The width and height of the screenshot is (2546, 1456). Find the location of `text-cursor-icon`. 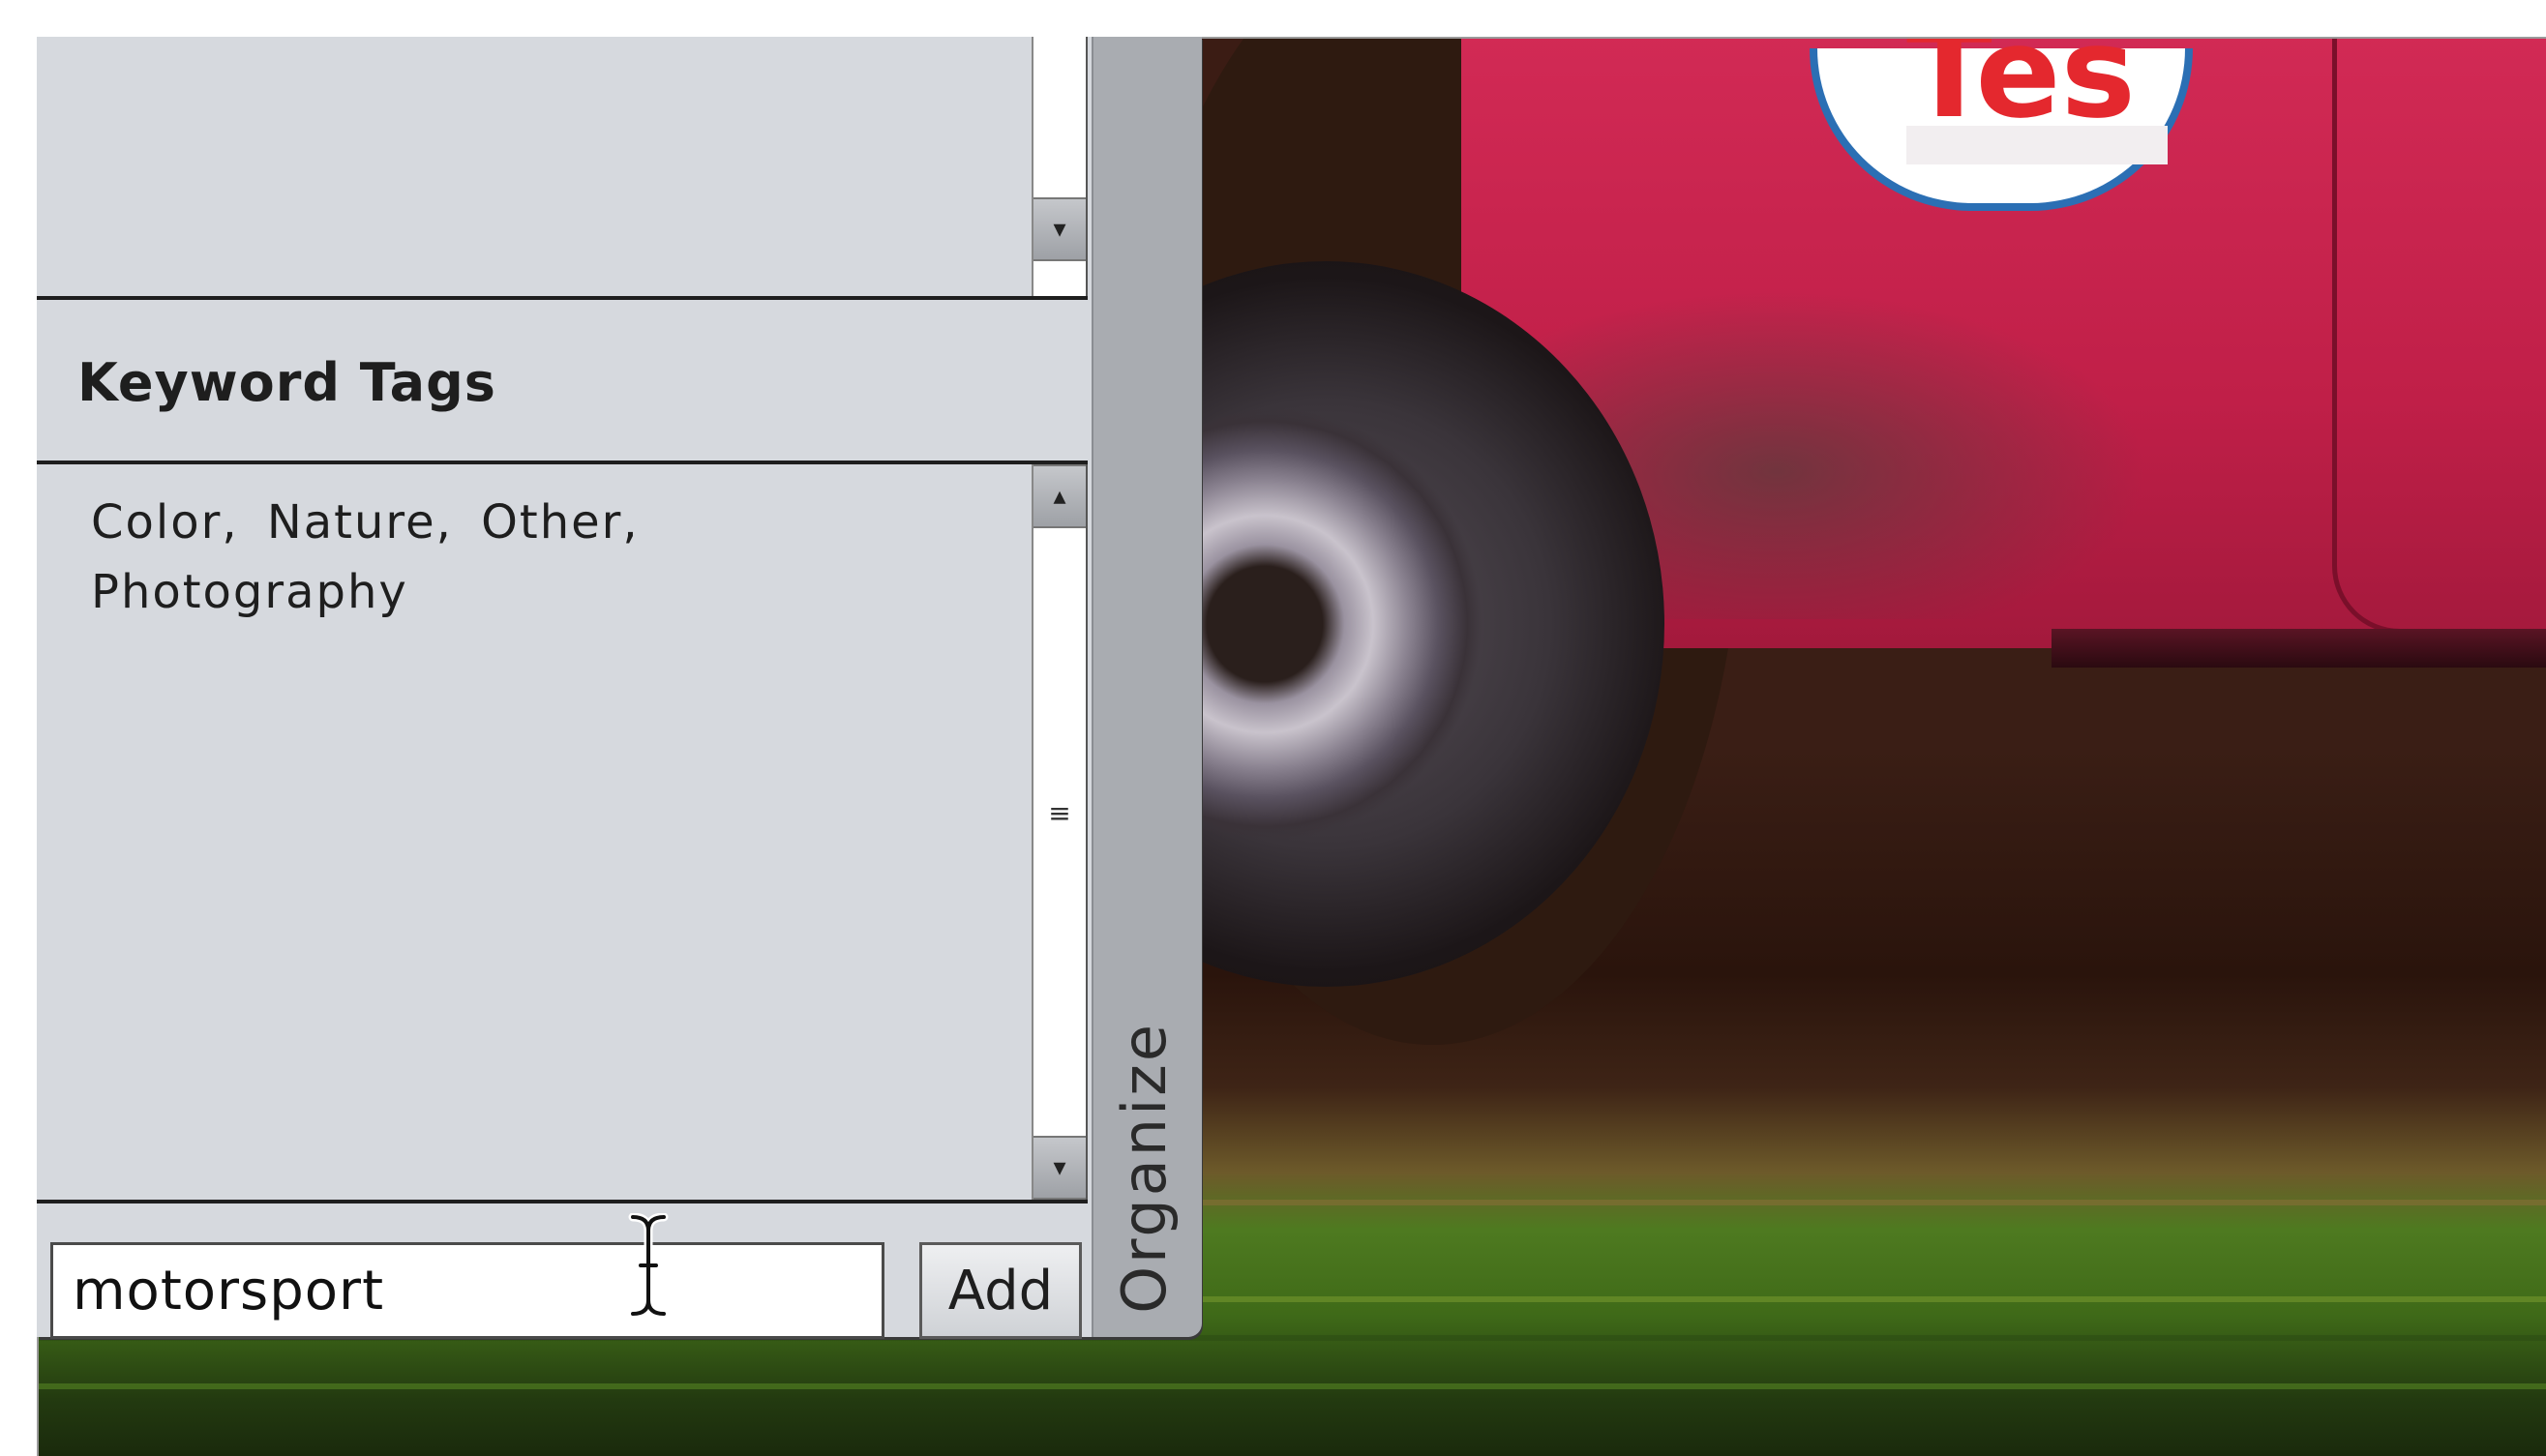

text-cursor-icon is located at coordinates (648, 1265).